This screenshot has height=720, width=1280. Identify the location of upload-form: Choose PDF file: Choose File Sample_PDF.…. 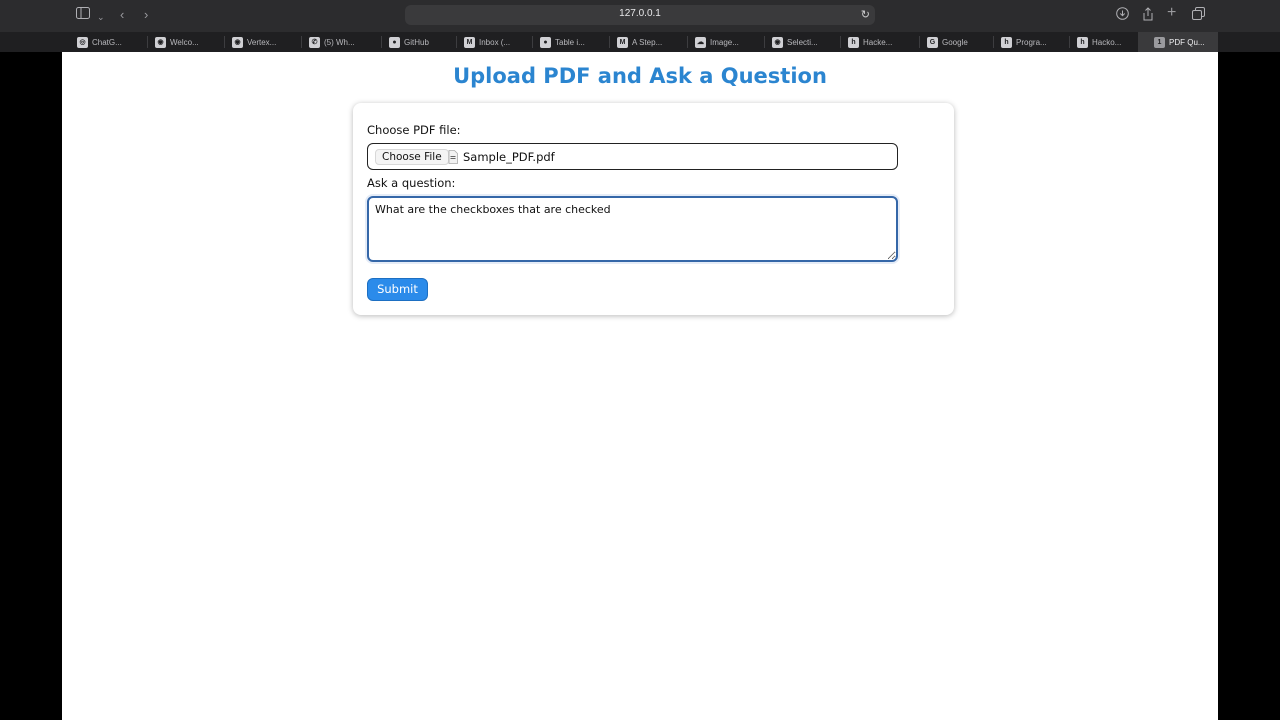
(653, 209).